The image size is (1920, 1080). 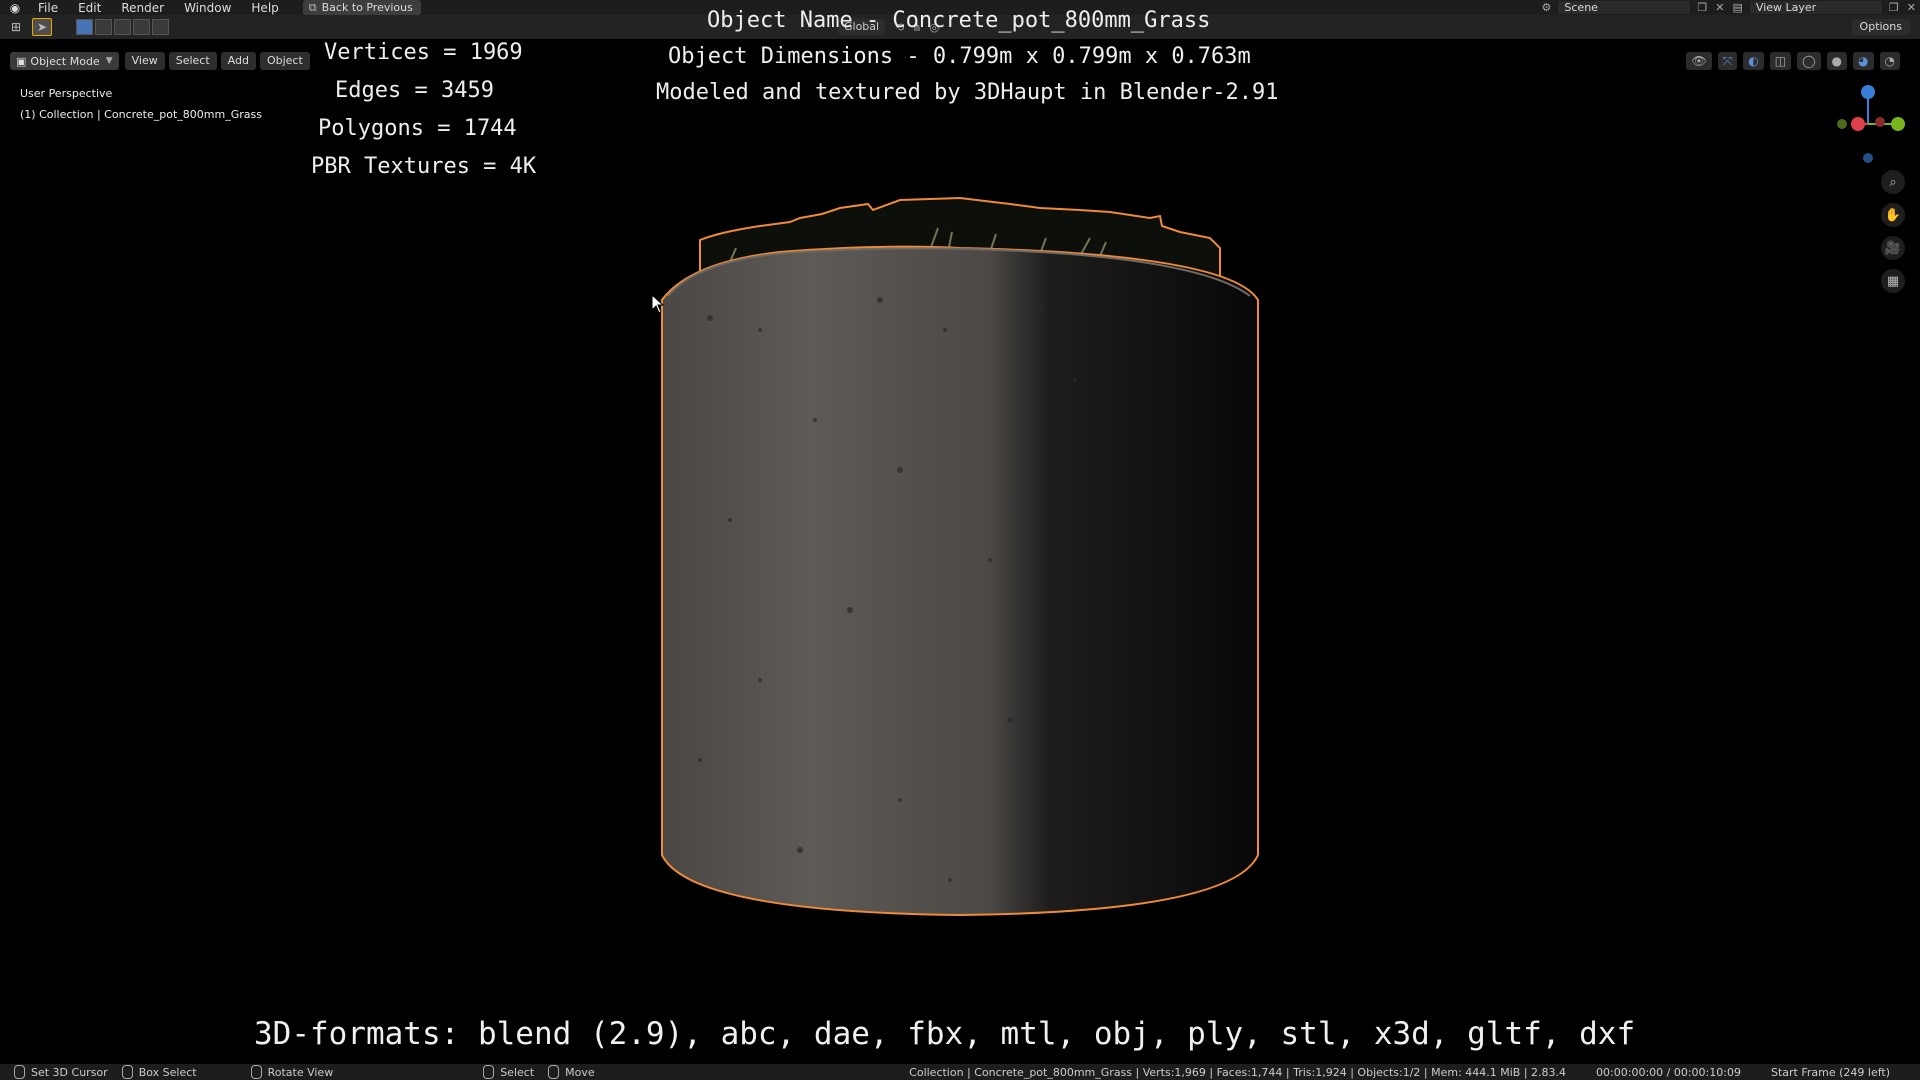 I want to click on object-name-title: Object Name - Concrete_pot_800mm_Grass, so click(x=959, y=20).